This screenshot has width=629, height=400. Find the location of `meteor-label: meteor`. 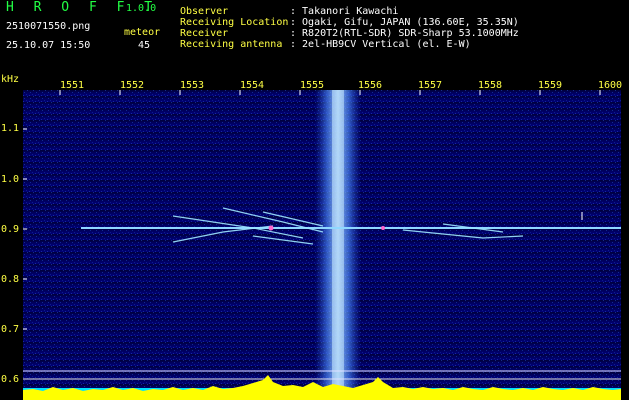

meteor-label: meteor is located at coordinates (142, 32).